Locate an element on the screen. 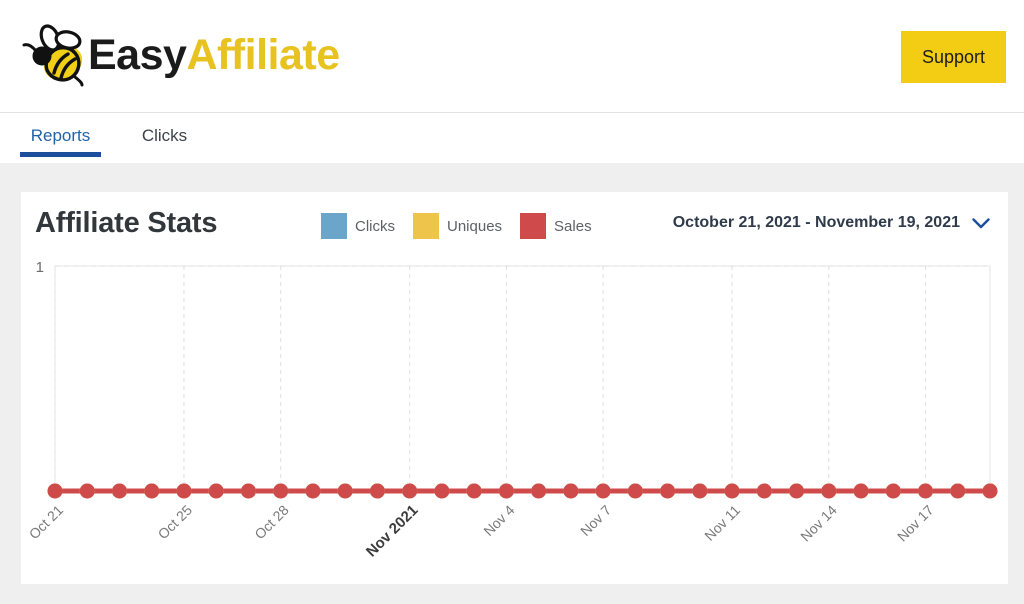  chart-legend: Clicks Uniques Sales is located at coordinates (456, 226).